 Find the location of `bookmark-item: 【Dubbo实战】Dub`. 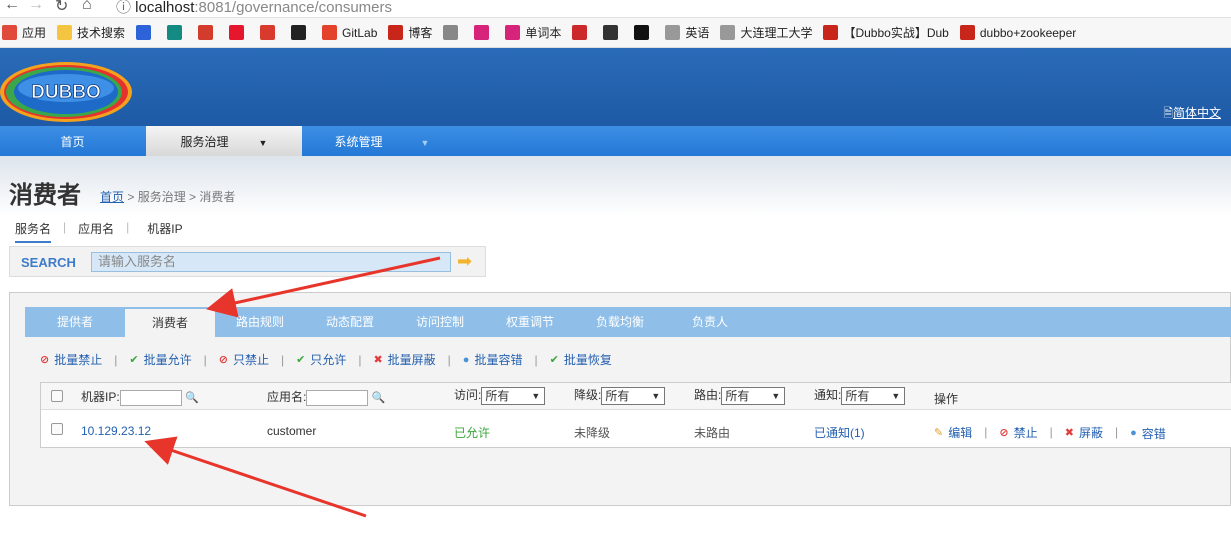

bookmark-item: 【Dubbo实战】Dub is located at coordinates (886, 32).